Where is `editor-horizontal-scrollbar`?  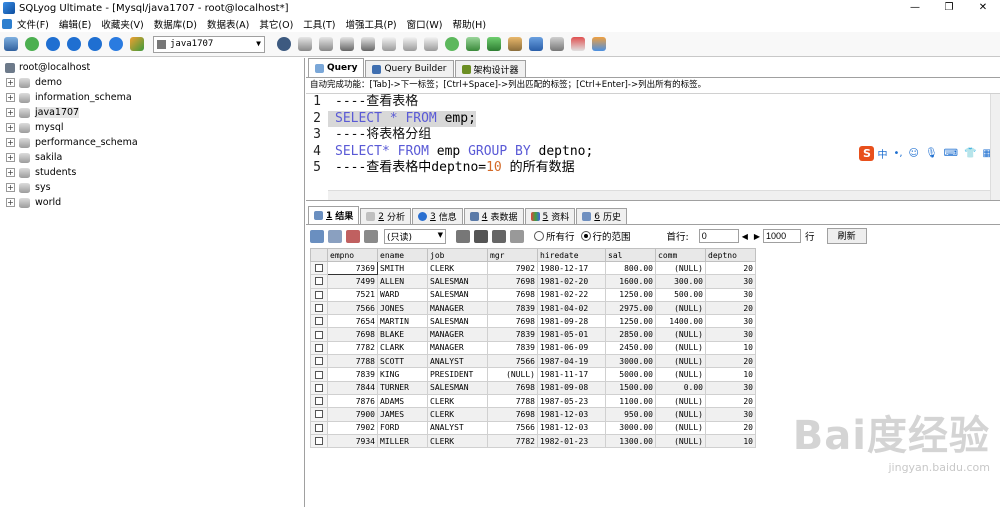
editor-horizontal-scrollbar is located at coordinates (659, 195).